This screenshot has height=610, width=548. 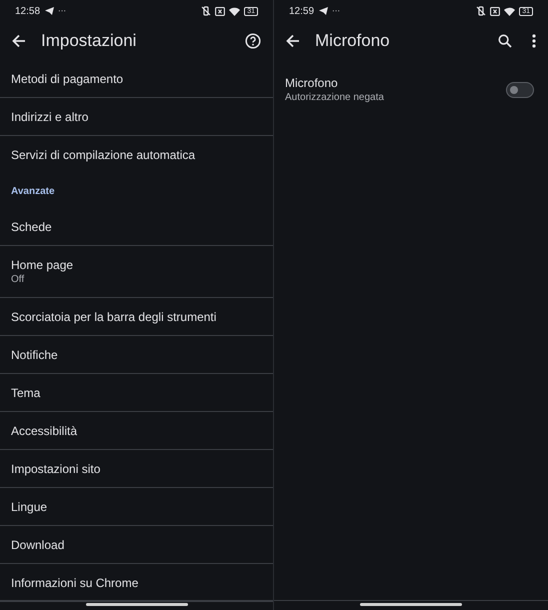 I want to click on settings-item: Metodi di pagamento, so click(x=136, y=79).